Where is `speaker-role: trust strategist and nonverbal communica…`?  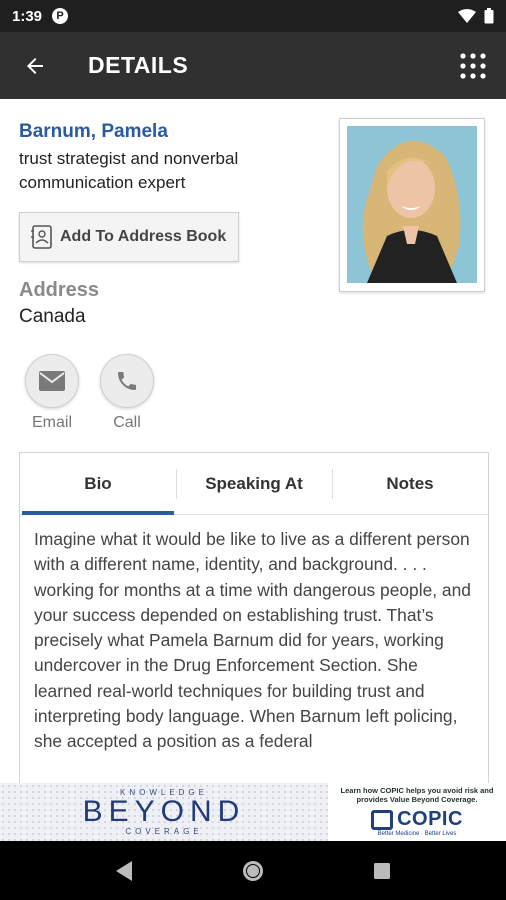
speaker-role: trust strategist and nonverbal communica… is located at coordinates (129, 170).